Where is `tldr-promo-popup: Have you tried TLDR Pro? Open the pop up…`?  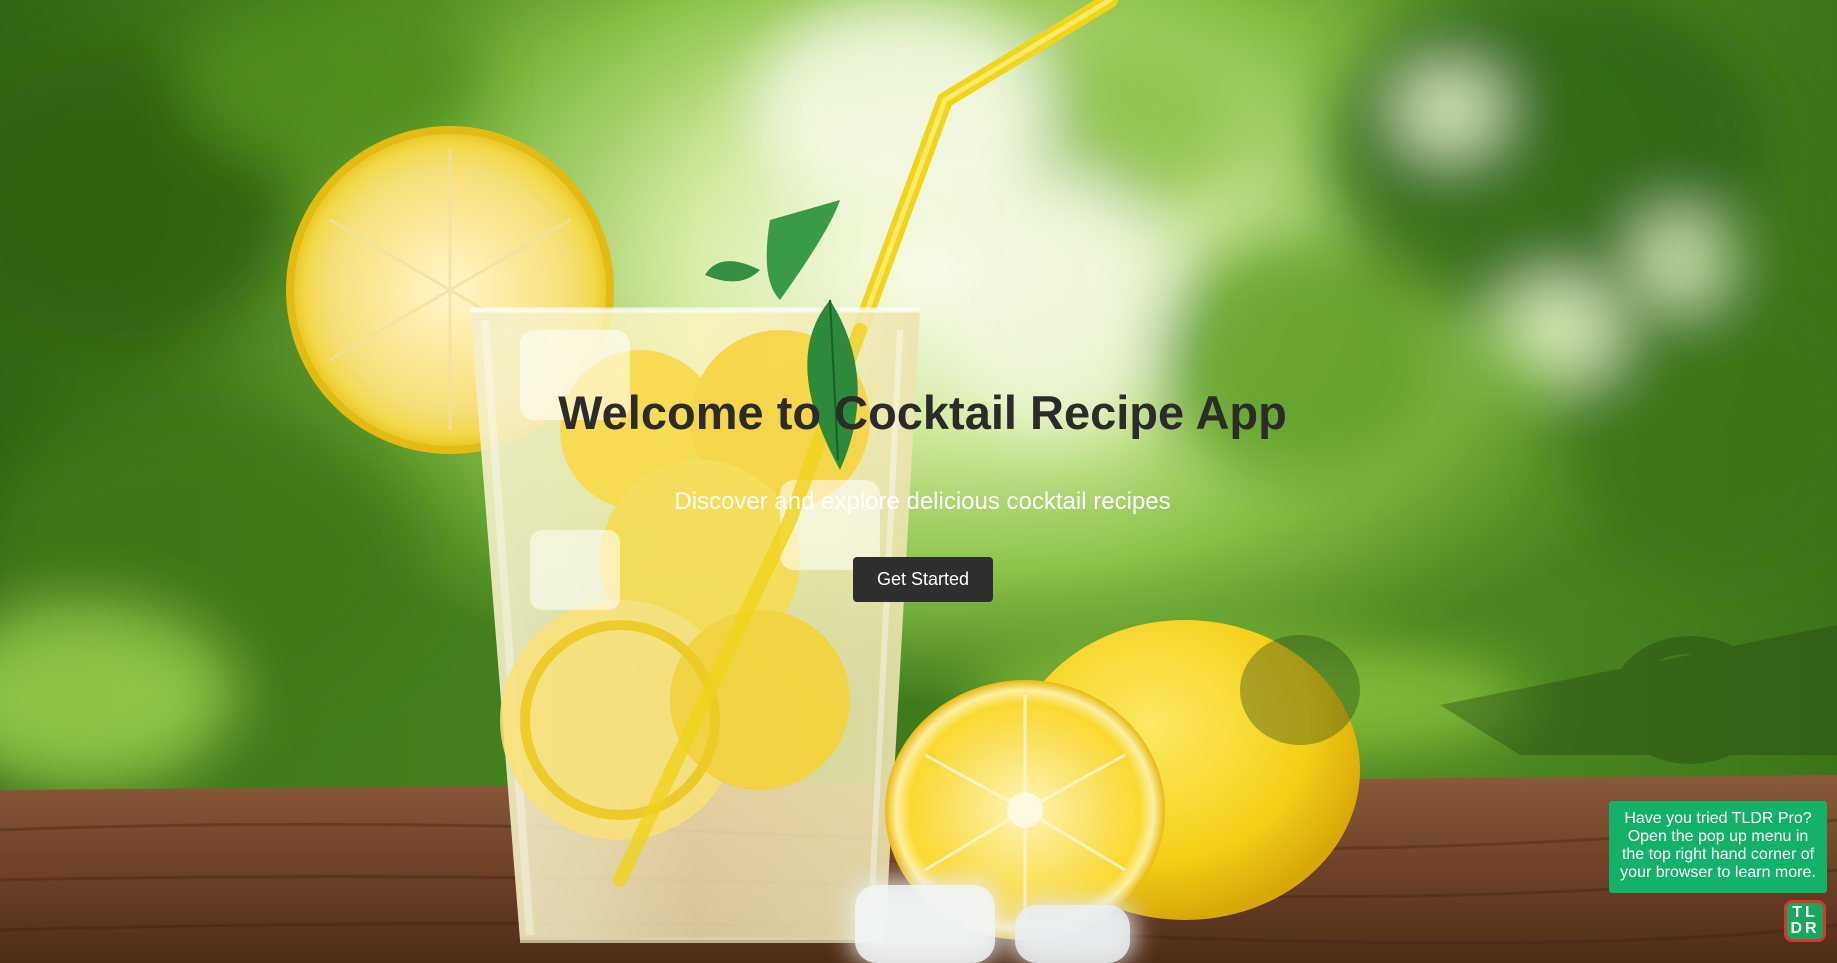
tldr-promo-popup: Have you tried TLDR Pro? Open the pop up… is located at coordinates (1718, 847).